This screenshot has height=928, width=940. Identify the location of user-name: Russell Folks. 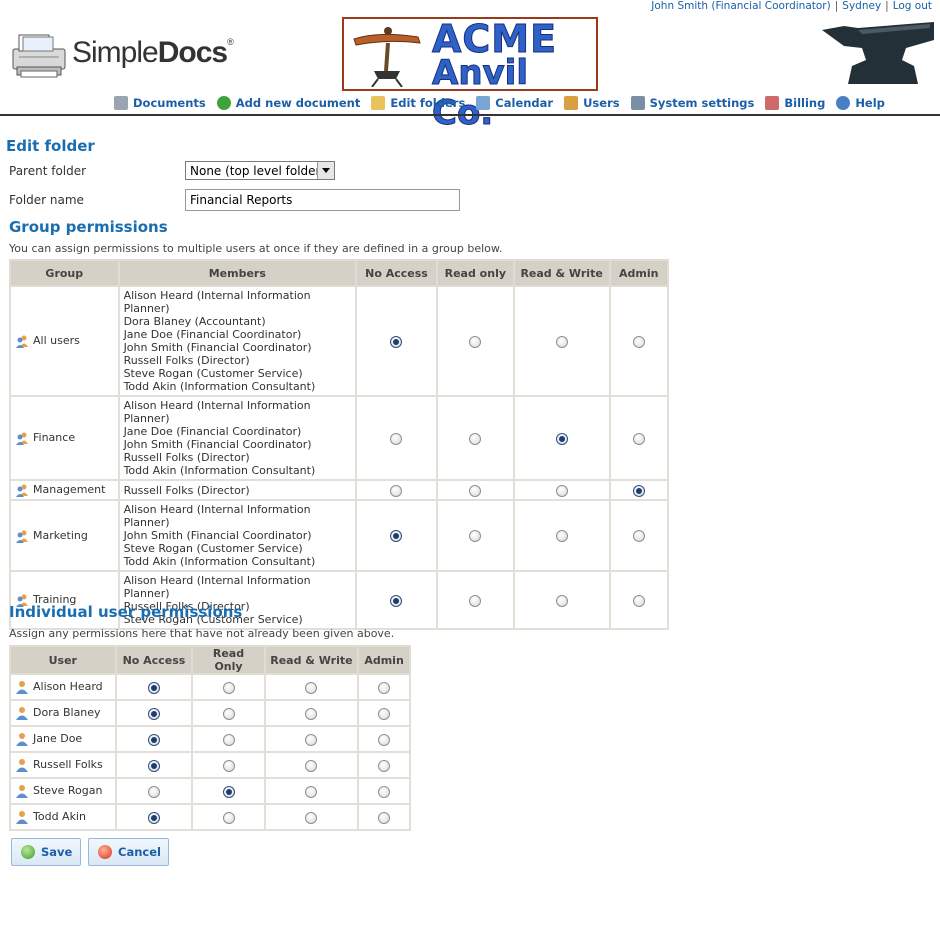
(68, 764).